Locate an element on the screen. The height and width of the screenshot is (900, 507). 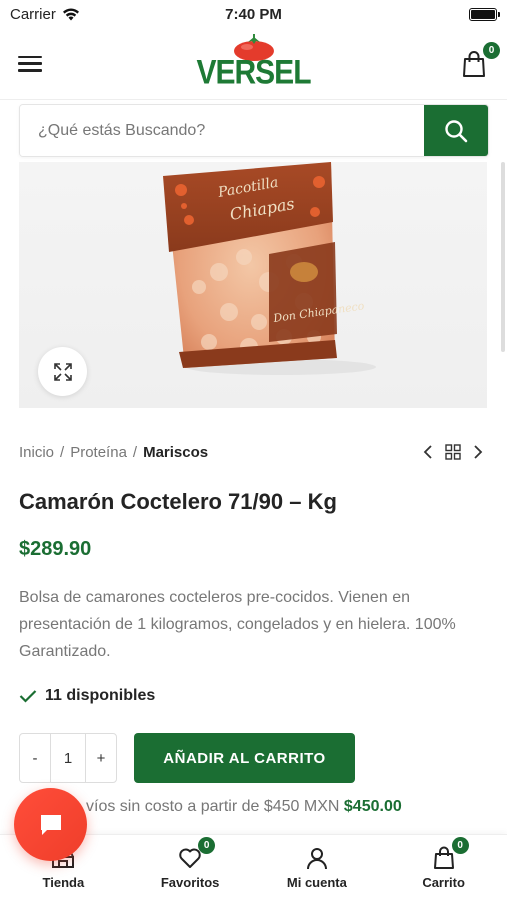
tab-label: Favoritos is located at coordinates (190, 882).